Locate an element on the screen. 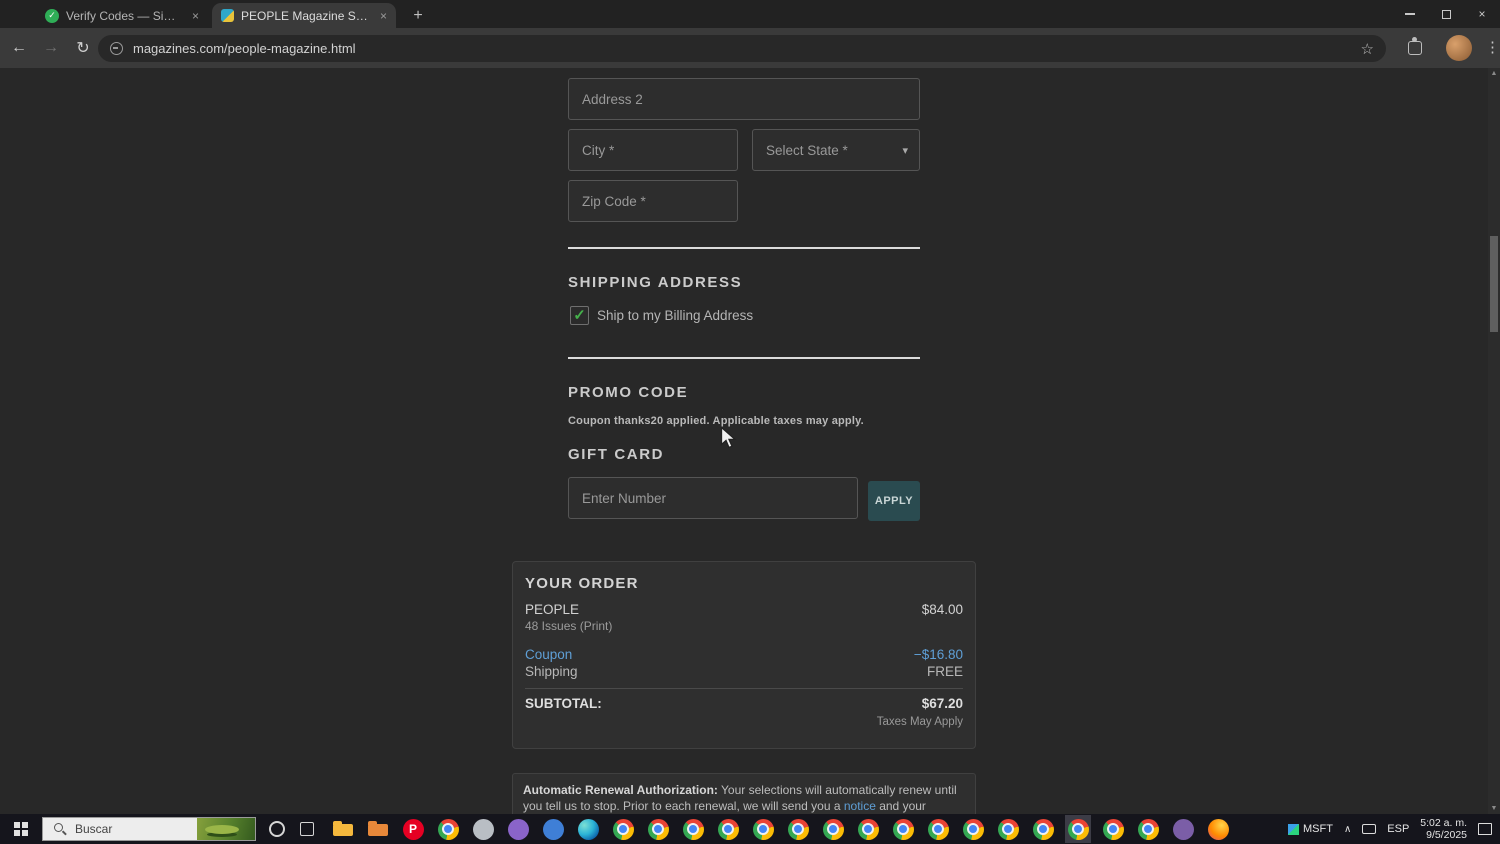 The width and height of the screenshot is (1500, 844). subtotal-label: SUBTOTAL: is located at coordinates (563, 703).